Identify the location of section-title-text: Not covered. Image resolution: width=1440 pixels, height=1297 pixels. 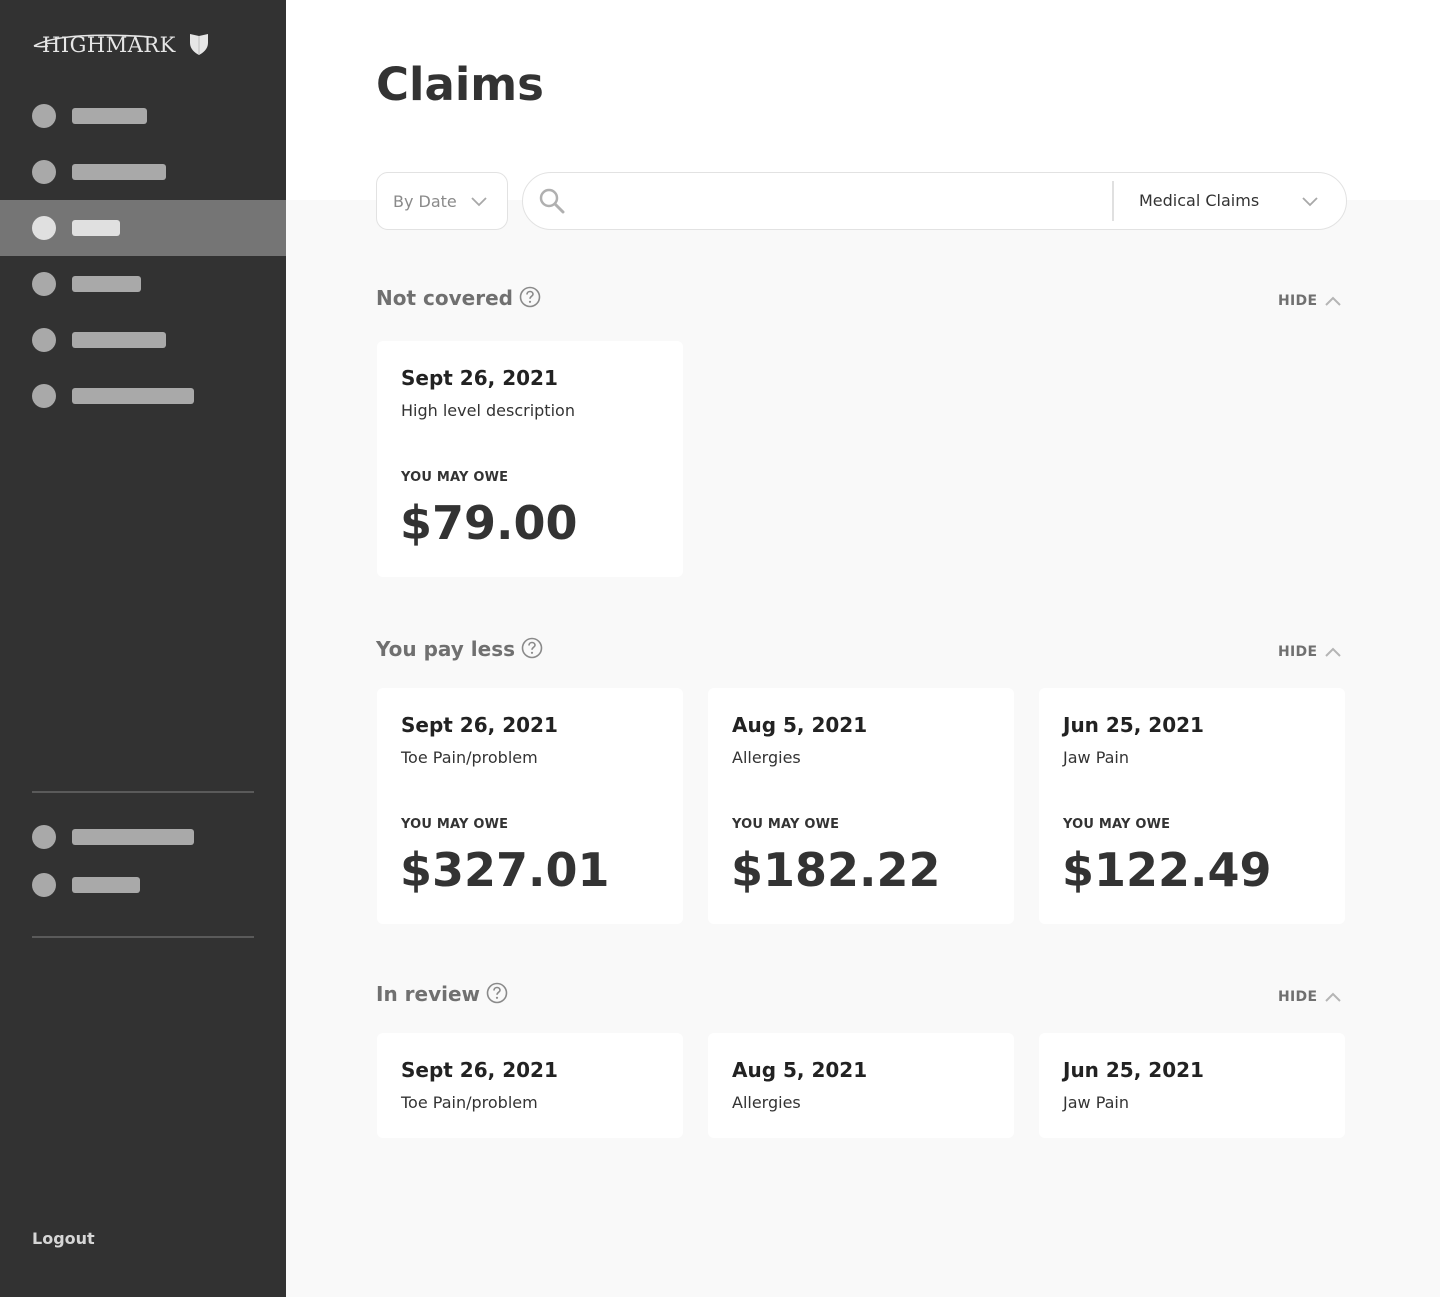
(444, 298).